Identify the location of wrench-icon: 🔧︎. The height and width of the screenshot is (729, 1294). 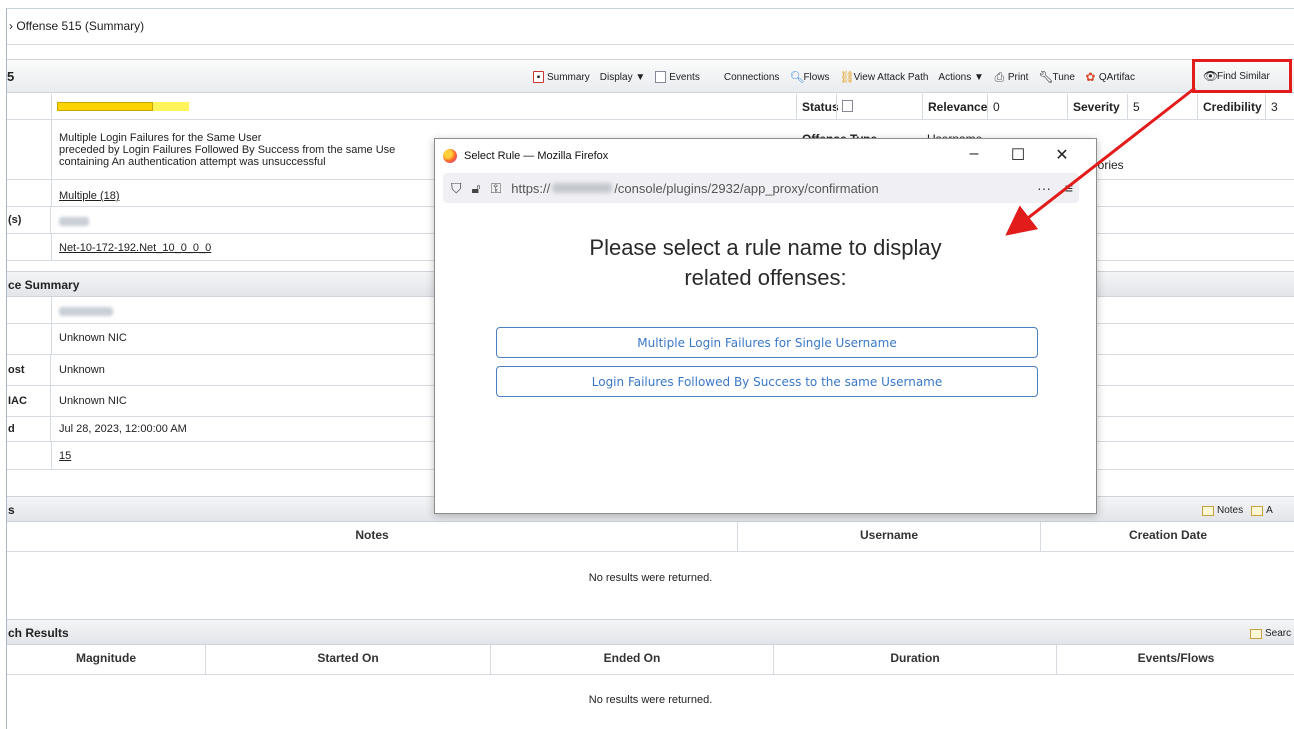
(1046, 77).